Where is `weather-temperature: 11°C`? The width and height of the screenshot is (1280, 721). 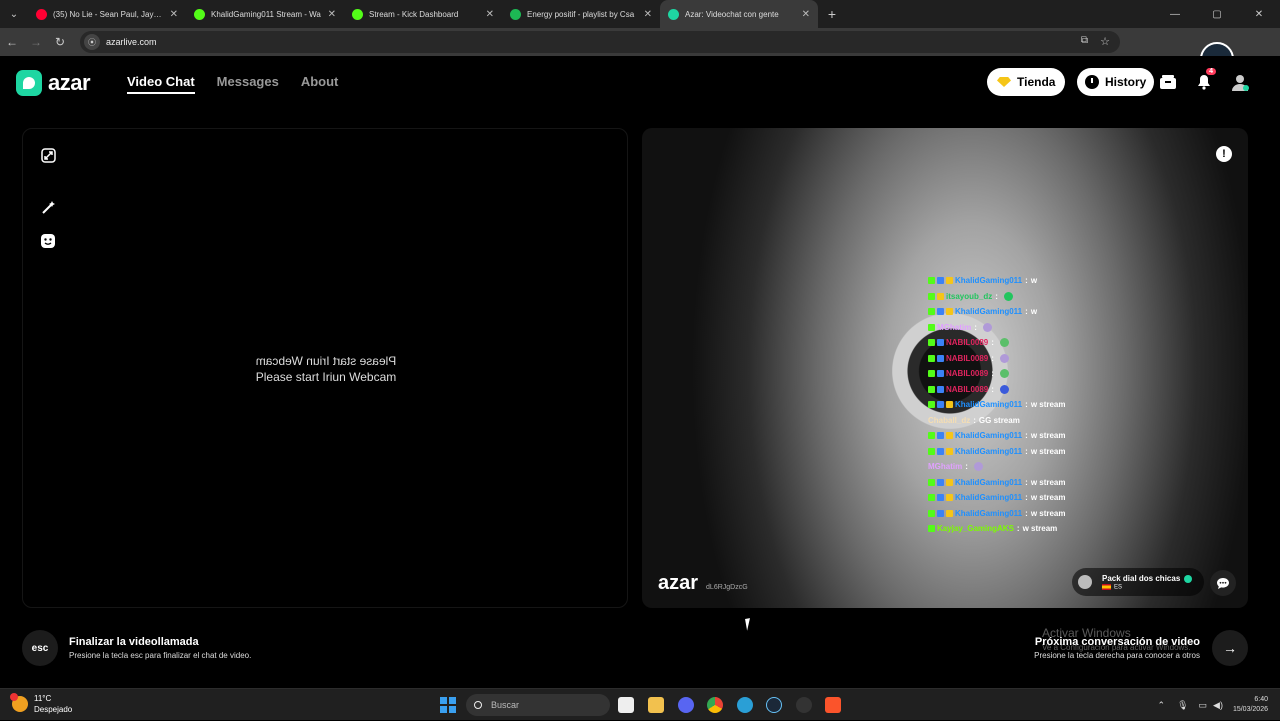 weather-temperature: 11°C is located at coordinates (43, 698).